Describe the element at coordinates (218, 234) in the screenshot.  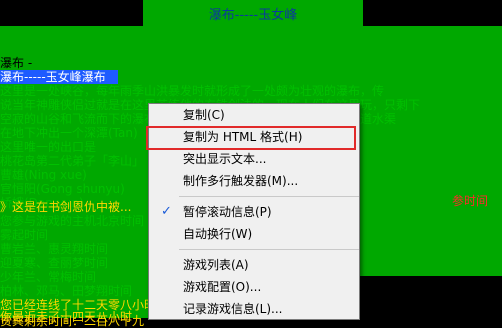
I see `menu-item-label: 自动换行(W)` at that location.